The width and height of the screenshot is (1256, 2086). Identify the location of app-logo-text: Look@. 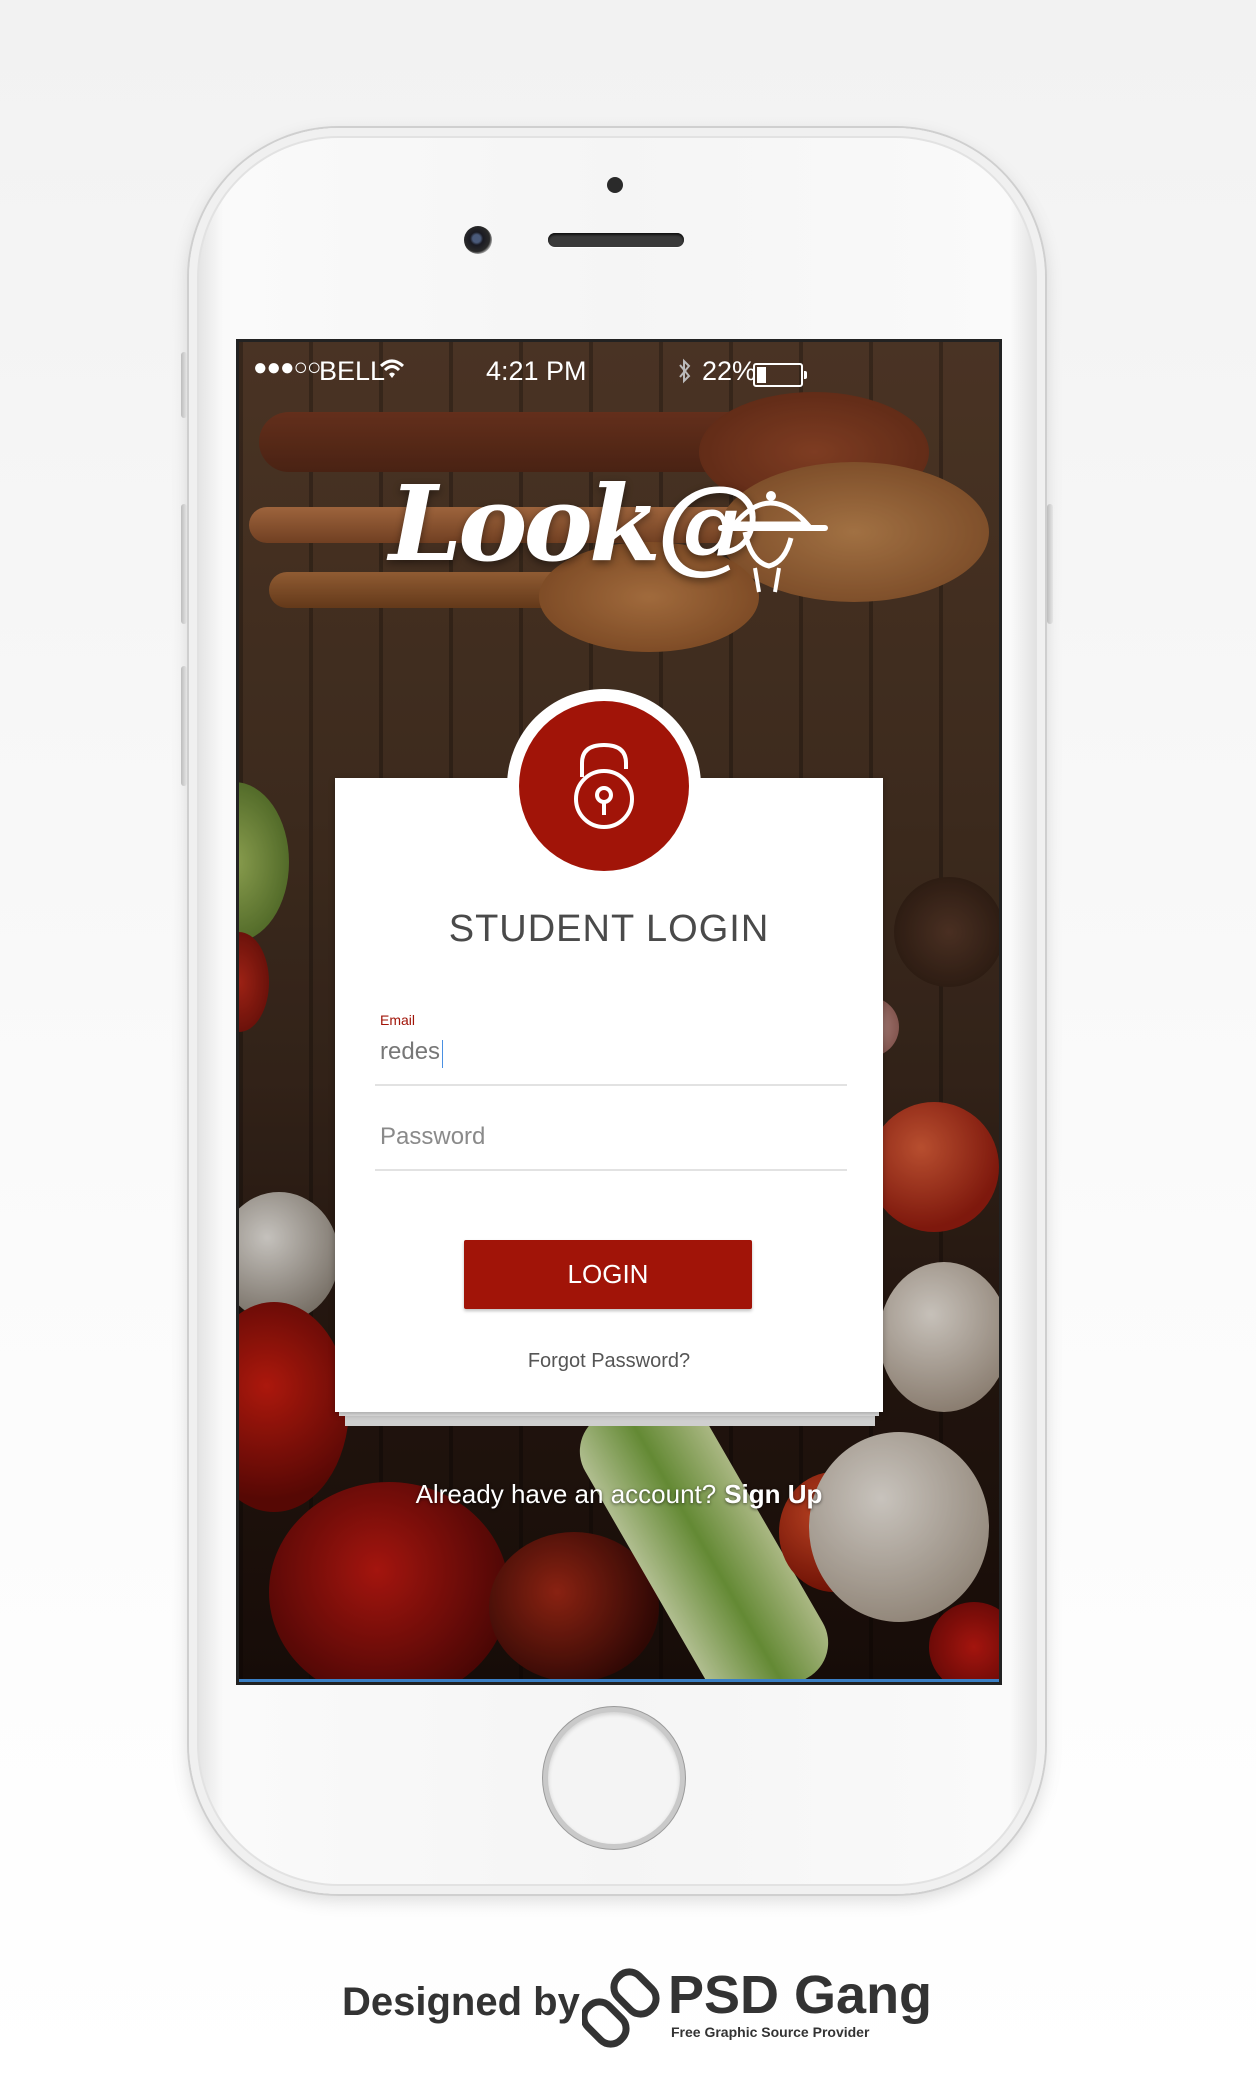
(575, 523).